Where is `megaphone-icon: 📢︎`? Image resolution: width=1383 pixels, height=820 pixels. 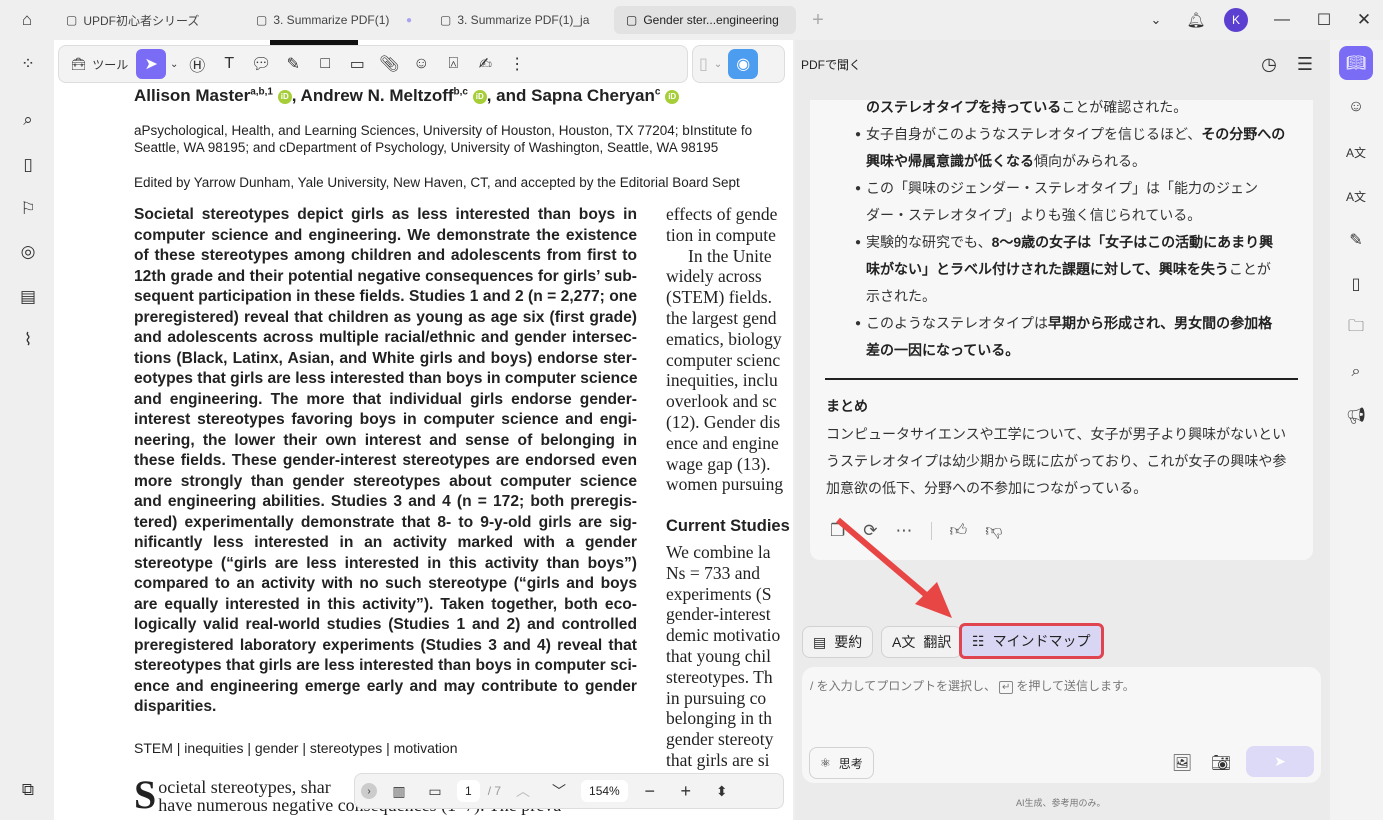 megaphone-icon: 📢︎ is located at coordinates (1356, 416).